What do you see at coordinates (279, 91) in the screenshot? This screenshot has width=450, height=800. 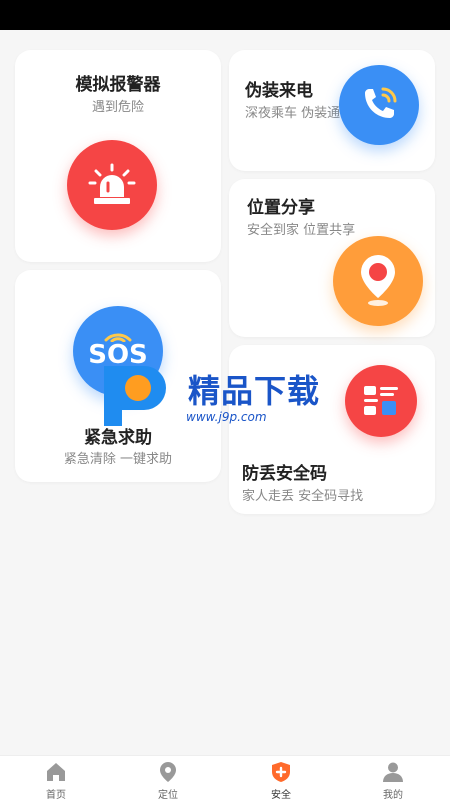 I see `fake-call-title: 伪装来电` at bounding box center [279, 91].